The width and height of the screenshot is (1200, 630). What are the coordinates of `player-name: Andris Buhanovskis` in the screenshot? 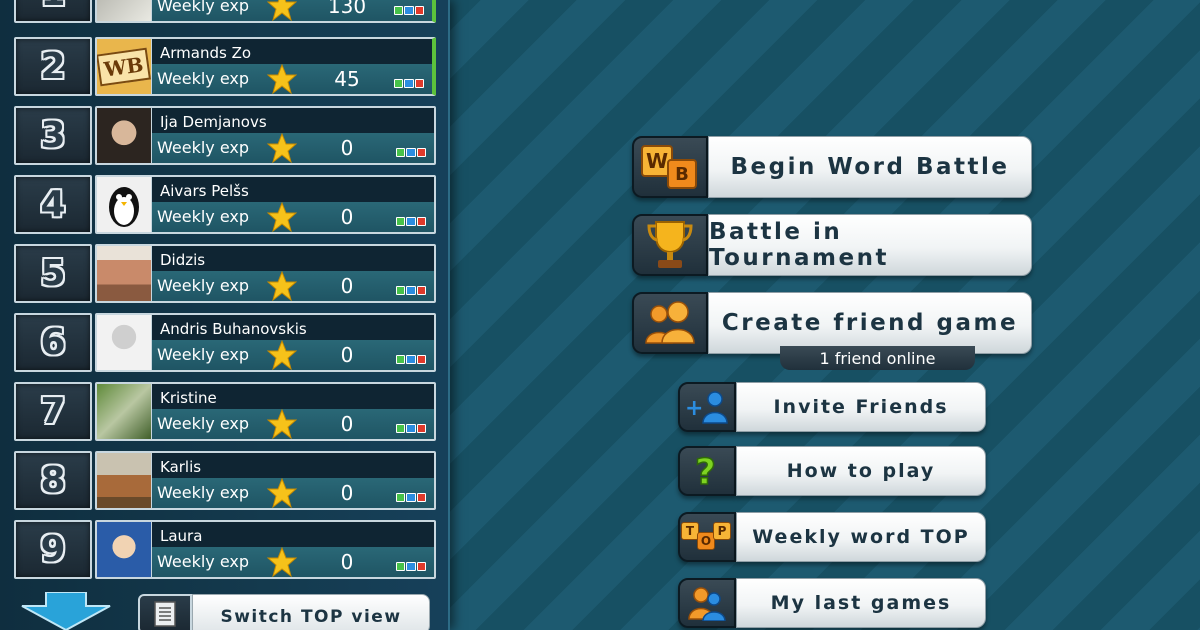 It's located at (233, 329).